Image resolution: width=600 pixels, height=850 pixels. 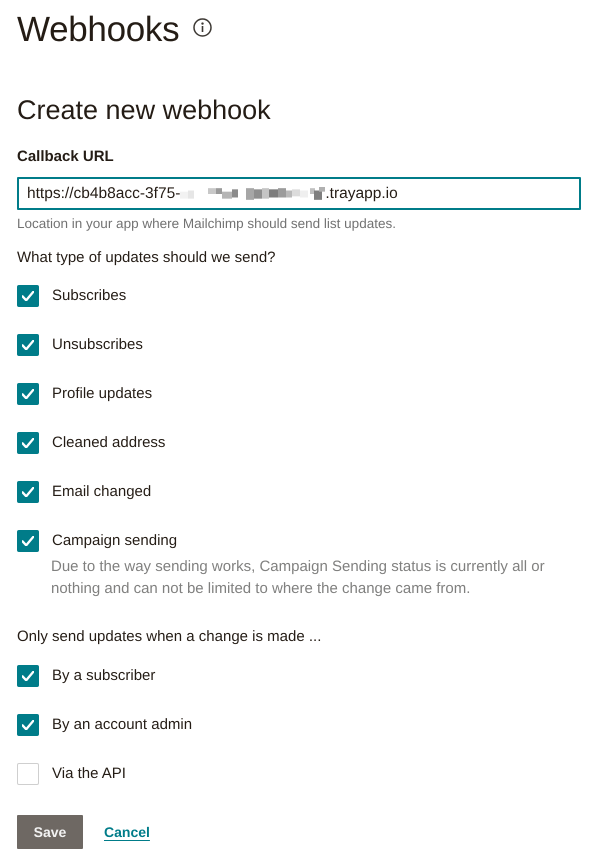 What do you see at coordinates (147, 258) in the screenshot?
I see `question-text: What type of updates should we send?` at bounding box center [147, 258].